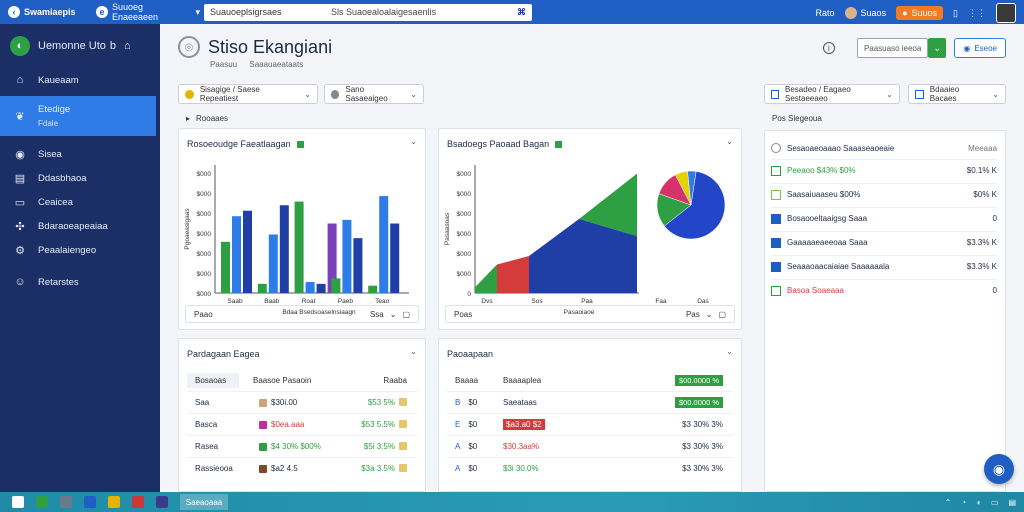 Image resolution: width=1024 pixels, height=512 pixels. I want to click on sort-button: Paasuaso ieeoa, so click(892, 48).